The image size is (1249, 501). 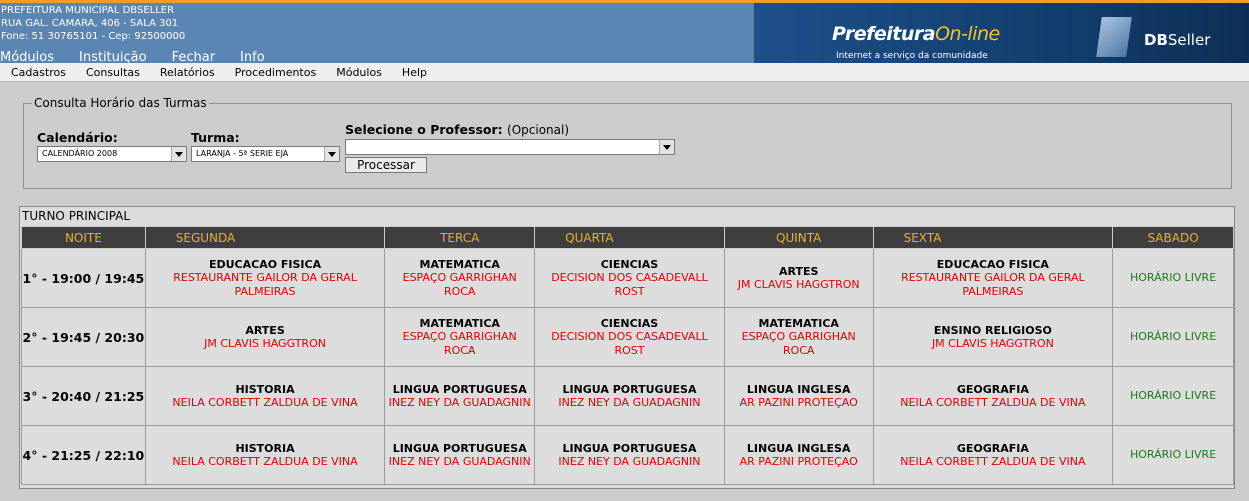 I want to click on subject-label: CIENCIAS, so click(x=629, y=264).